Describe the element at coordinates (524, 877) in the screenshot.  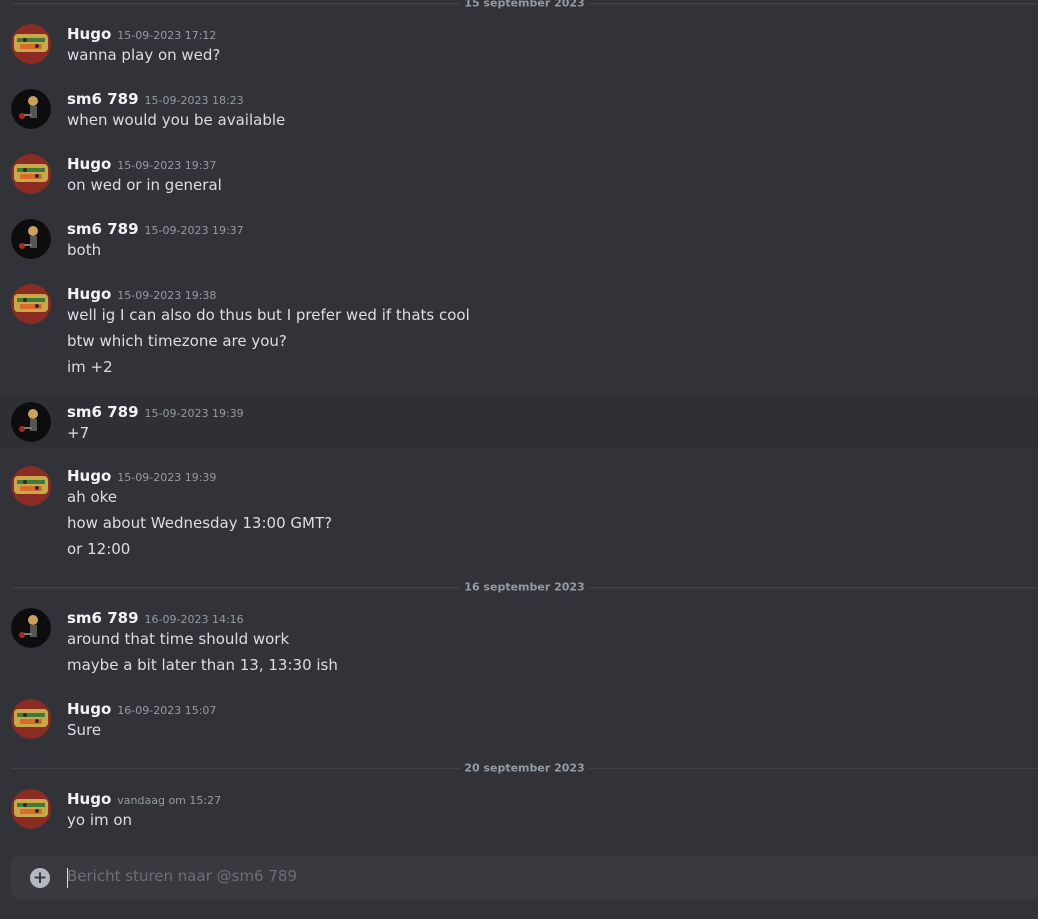
I see `message-composer: + Bericht sturen naar @sm6 789` at that location.